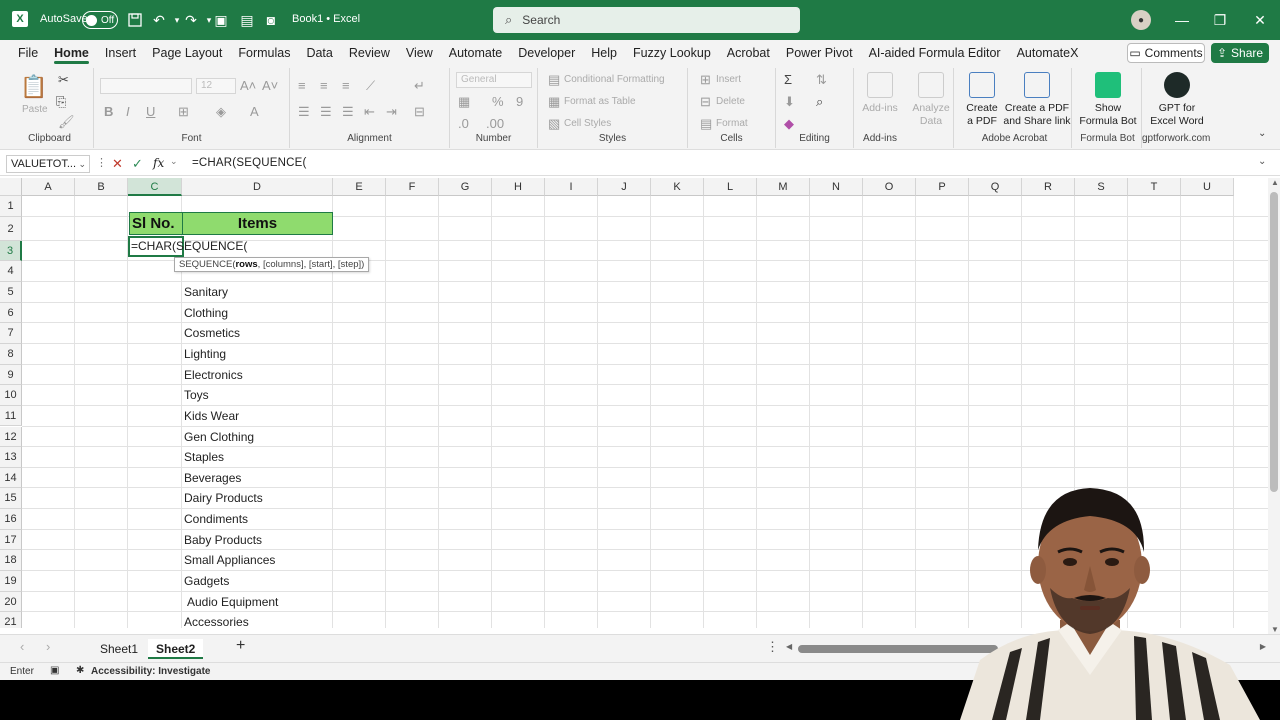 This screenshot has width=1280, height=720. What do you see at coordinates (213, 375) in the screenshot?
I see `item-cell: Electronics` at bounding box center [213, 375].